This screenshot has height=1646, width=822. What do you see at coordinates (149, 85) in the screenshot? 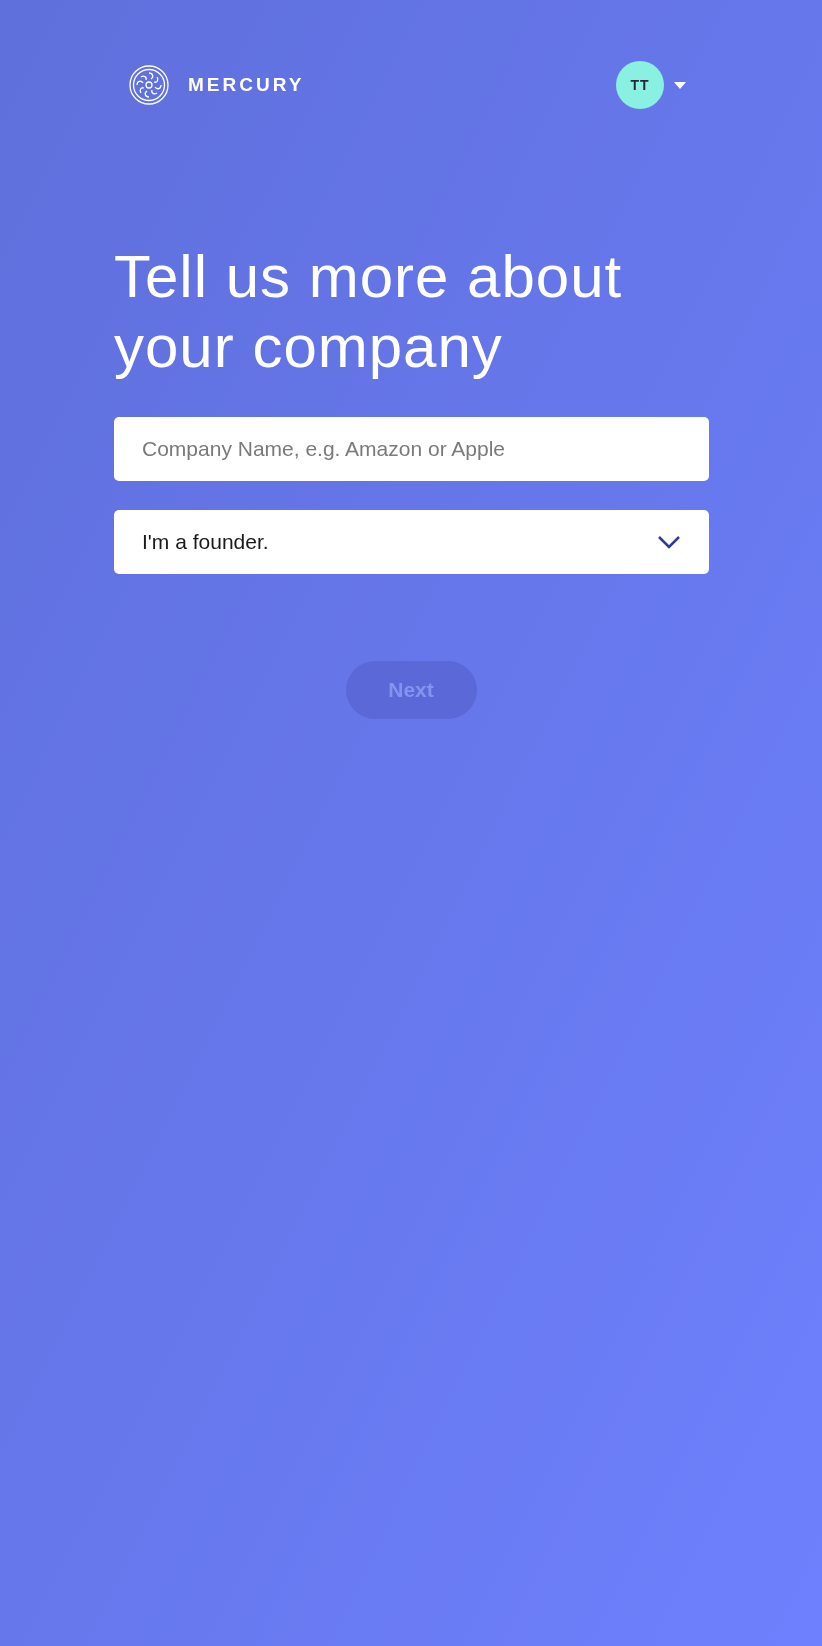
I see `logo-icon` at bounding box center [149, 85].